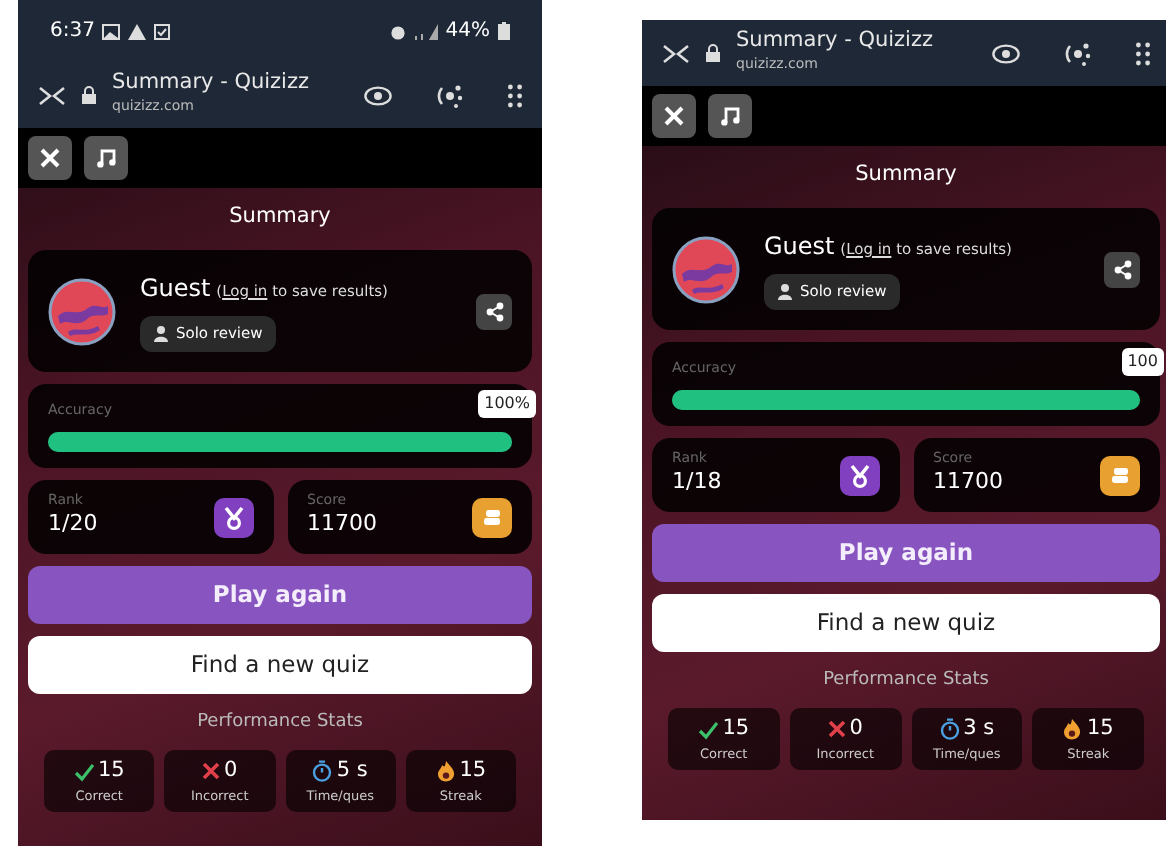 The width and height of the screenshot is (1166, 846). I want to click on battery-percent: 44%, so click(467, 32).